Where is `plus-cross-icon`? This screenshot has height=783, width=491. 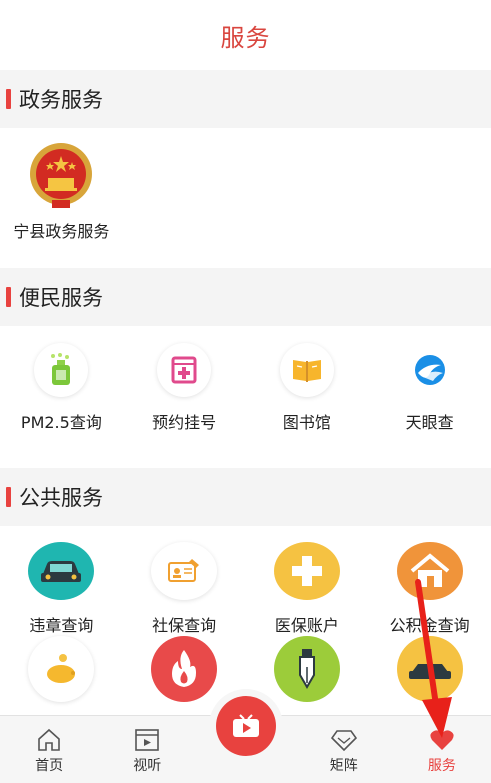
plus-cross-icon is located at coordinates (306, 571).